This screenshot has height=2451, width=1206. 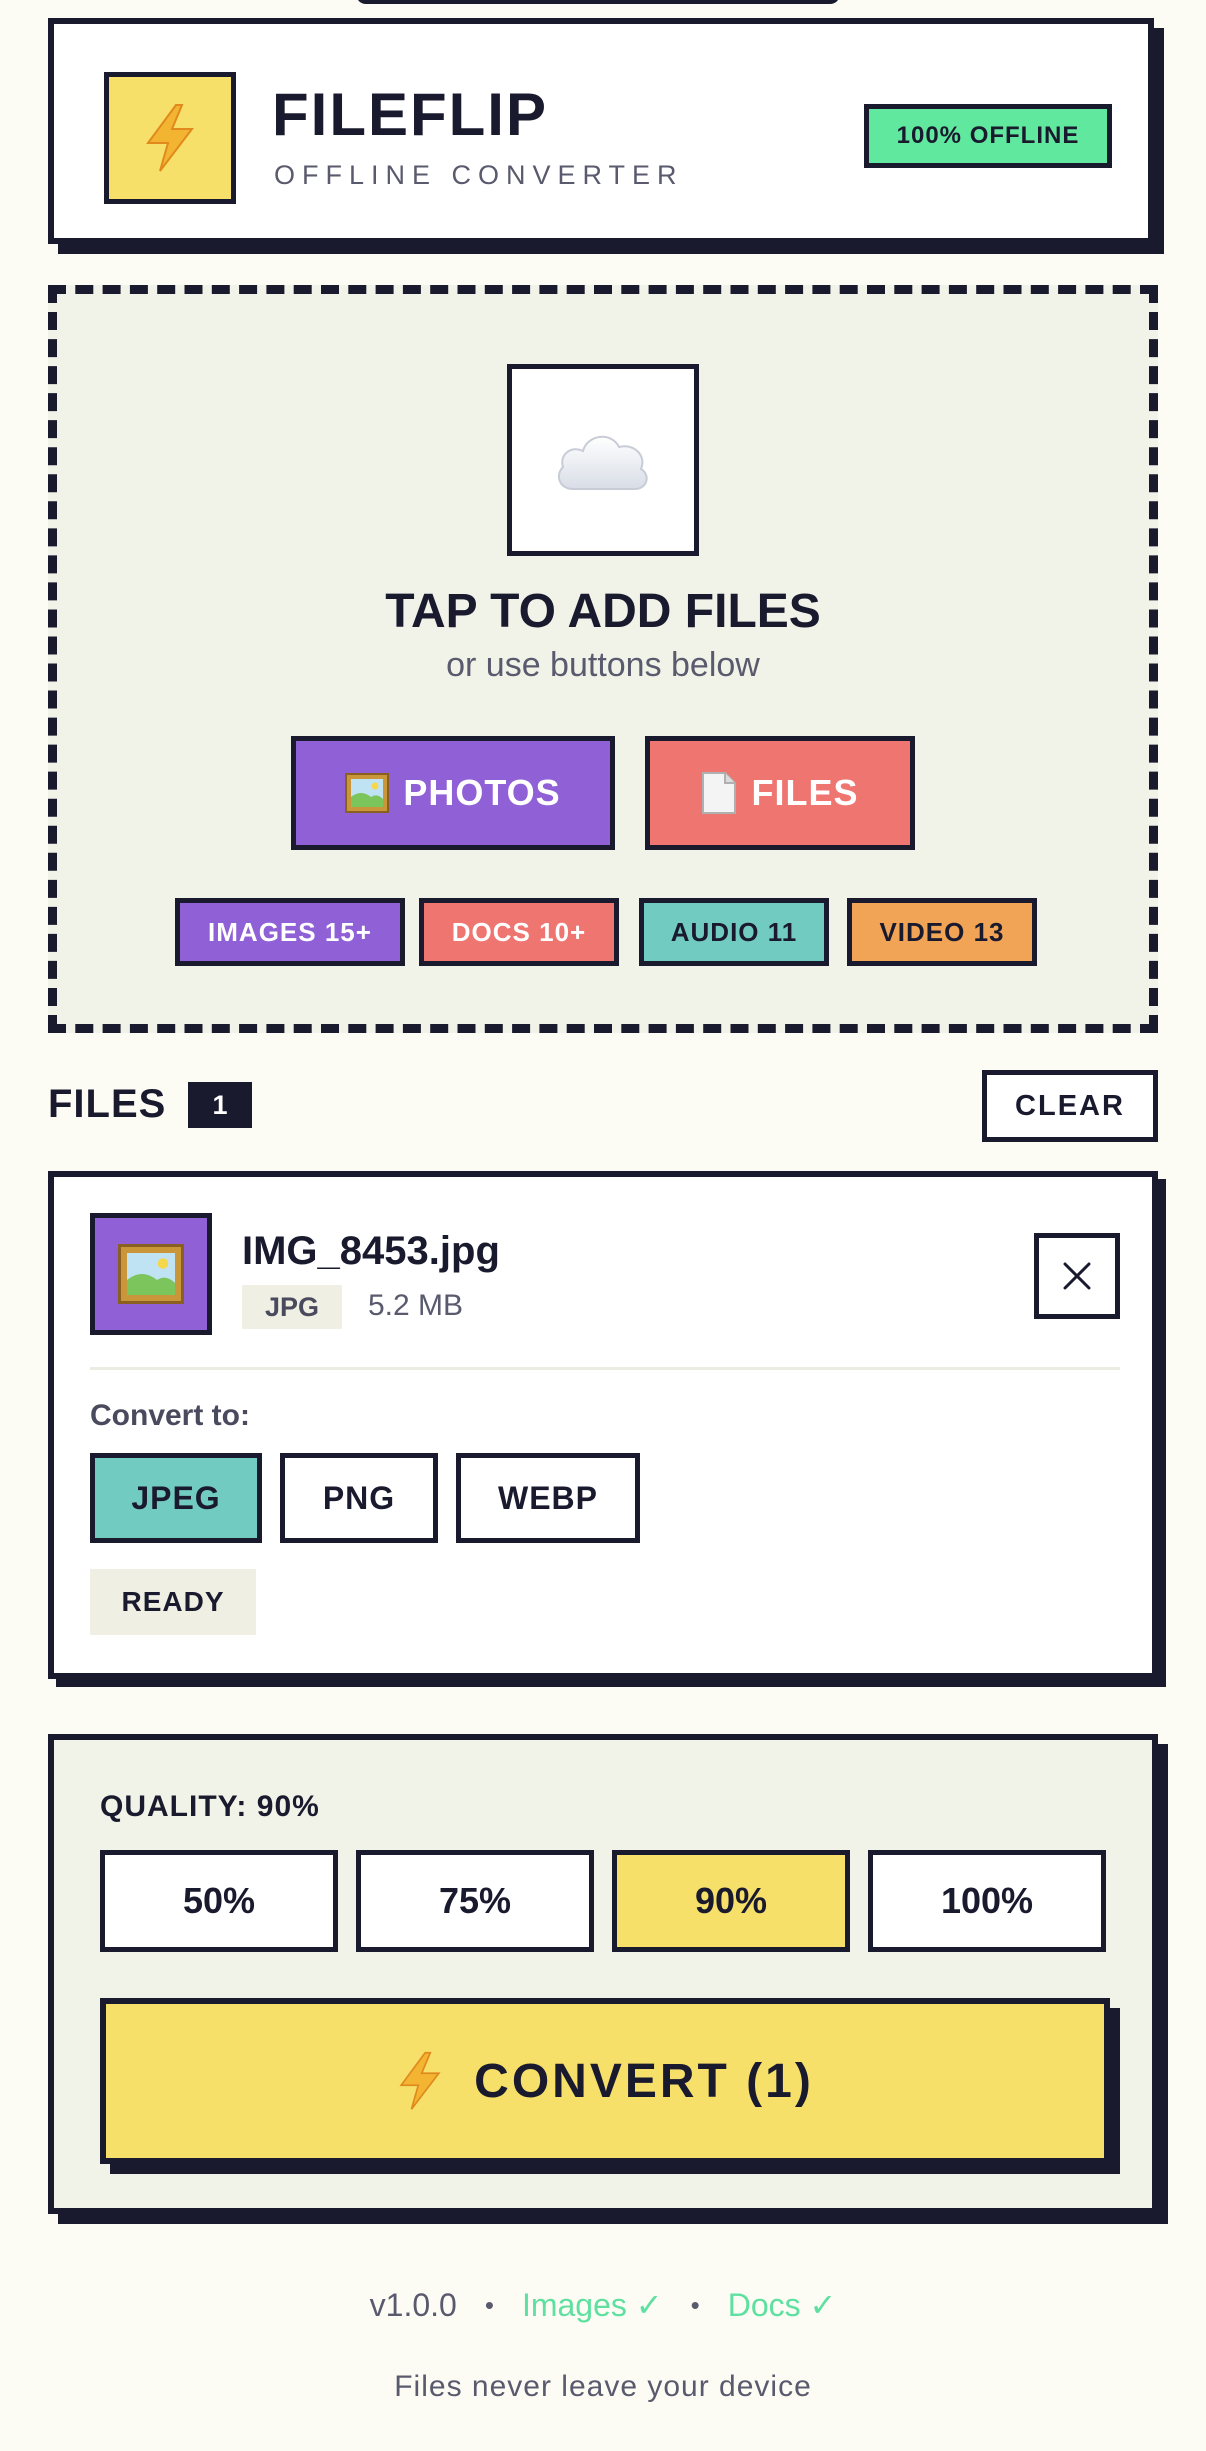 What do you see at coordinates (592, 2305) in the screenshot?
I see `images-support-label: Images ✓` at bounding box center [592, 2305].